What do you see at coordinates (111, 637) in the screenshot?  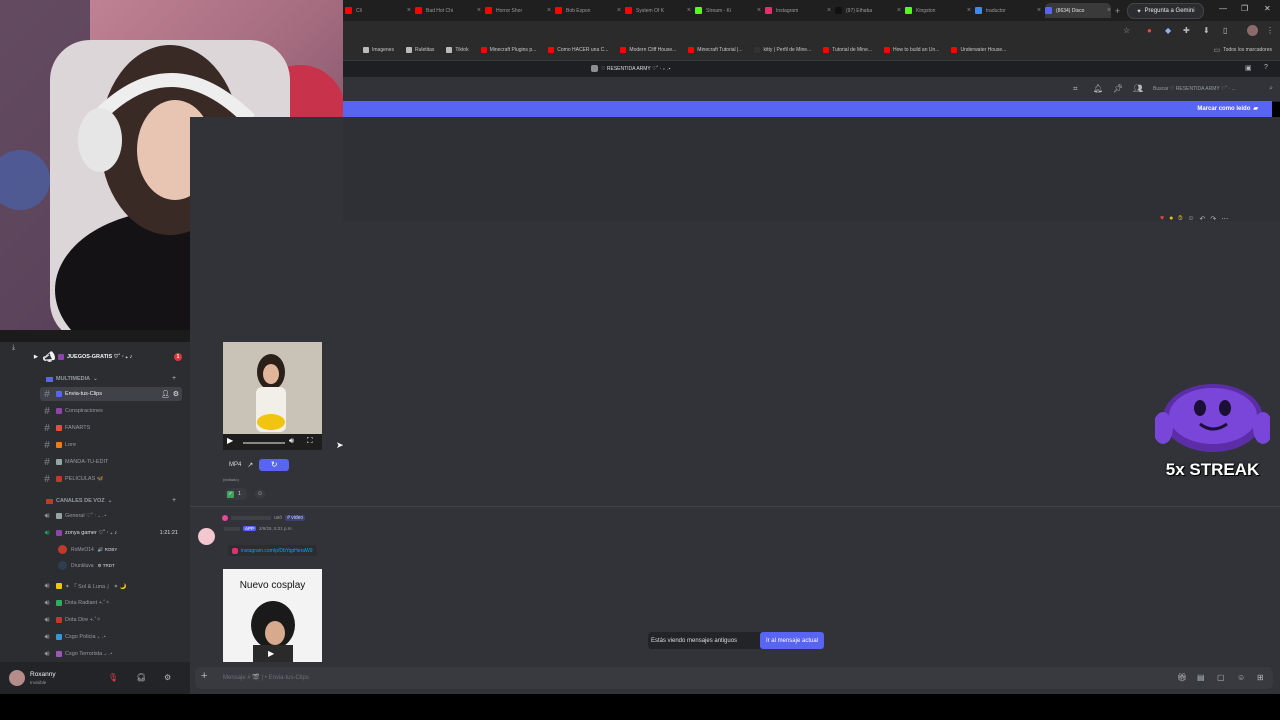 I see `voice-channel-item: 🔊︎ Csgo Policia ₊ .⋆` at bounding box center [111, 637].